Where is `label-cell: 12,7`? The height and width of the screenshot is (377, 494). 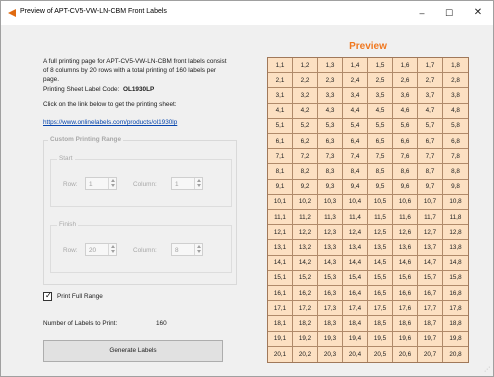 label-cell: 12,7 is located at coordinates (430, 233).